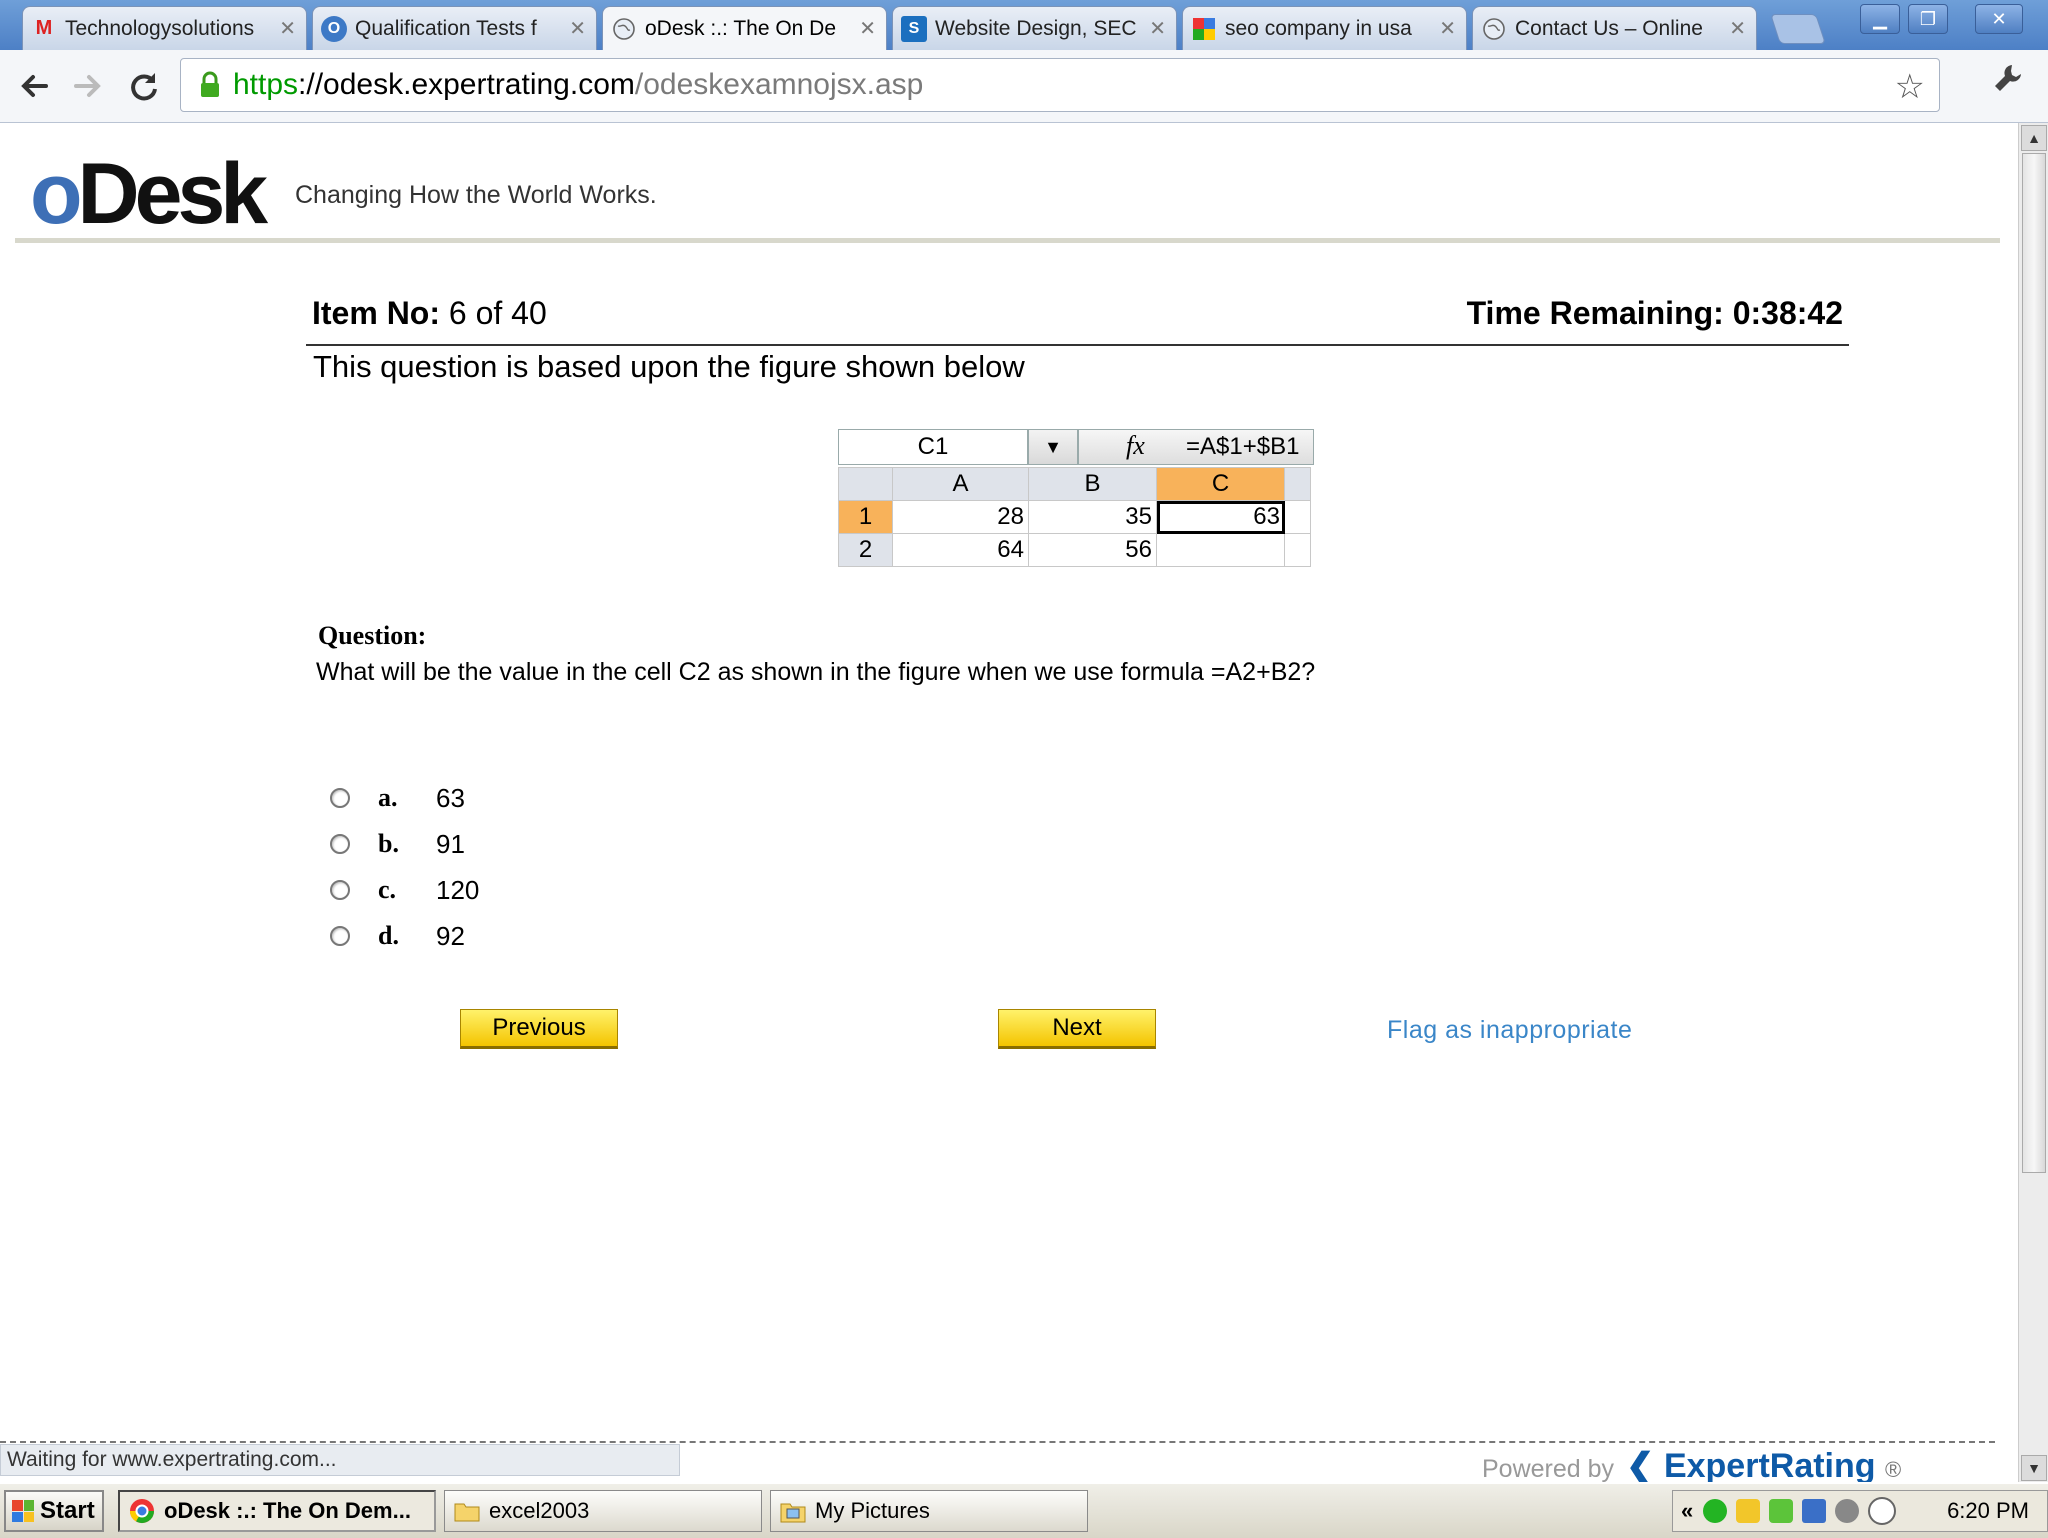  Describe the element at coordinates (1092, 484) in the screenshot. I see `column-header: B` at that location.